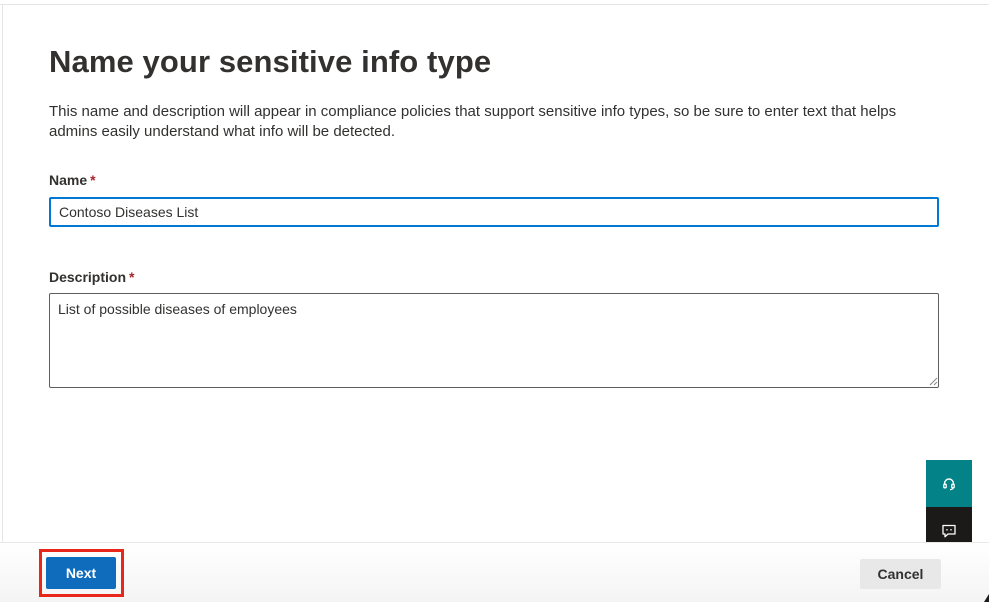  I want to click on name-input, so click(494, 212).